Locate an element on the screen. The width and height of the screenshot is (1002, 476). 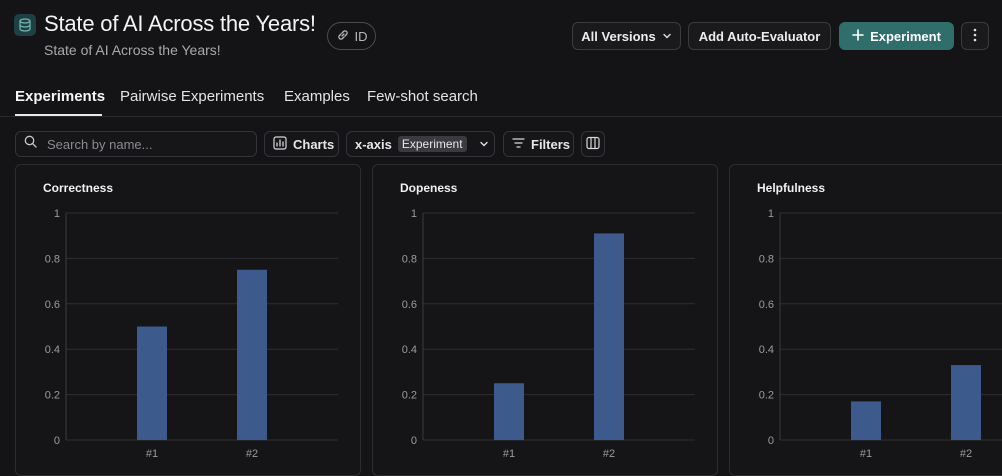
versions-label: All Versions is located at coordinates (618, 36).